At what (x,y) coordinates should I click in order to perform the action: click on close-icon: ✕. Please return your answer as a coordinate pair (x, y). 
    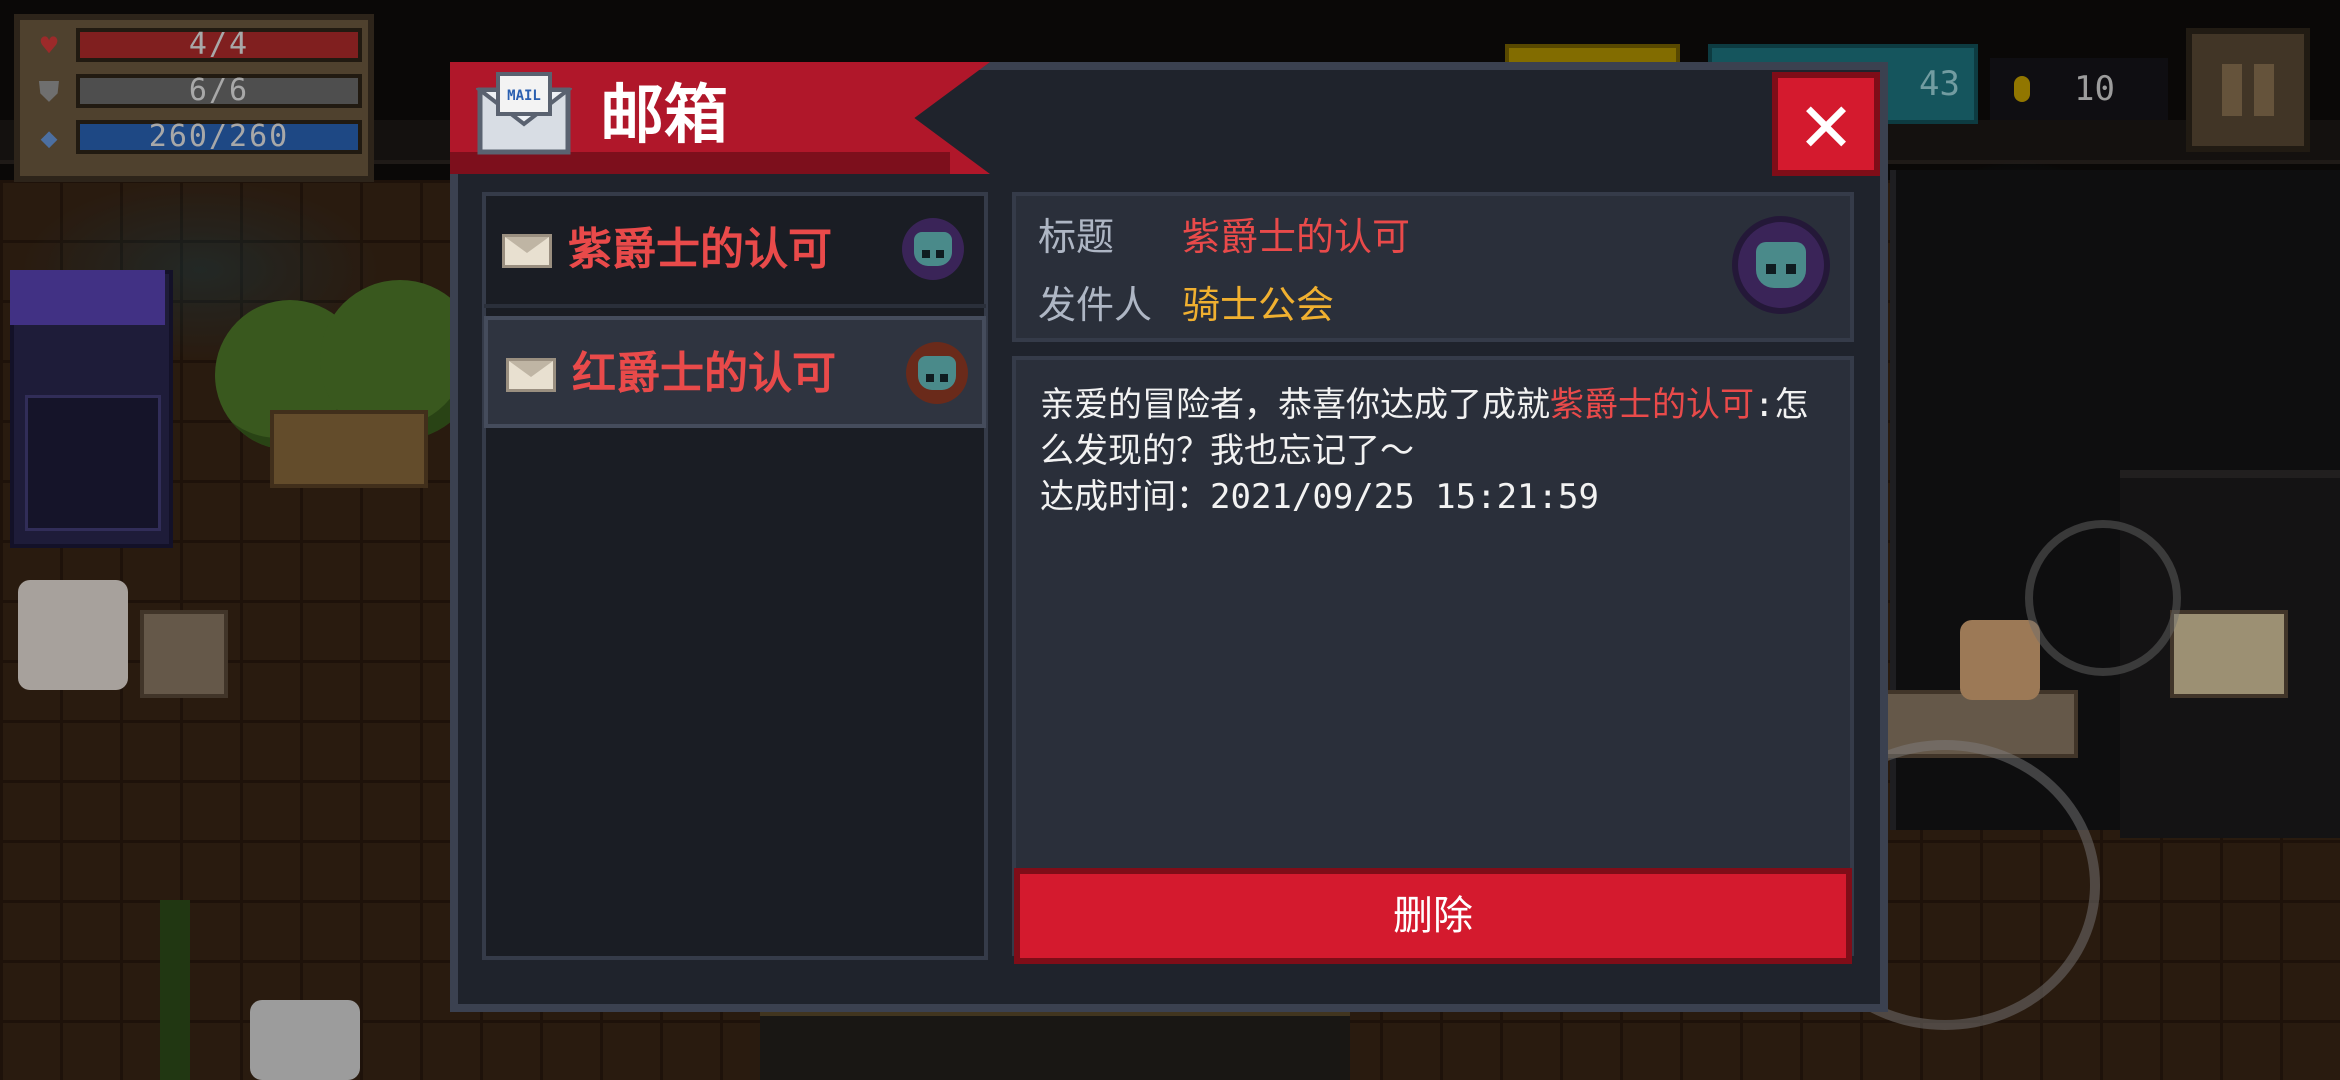
    Looking at the image, I should click on (1826, 122).